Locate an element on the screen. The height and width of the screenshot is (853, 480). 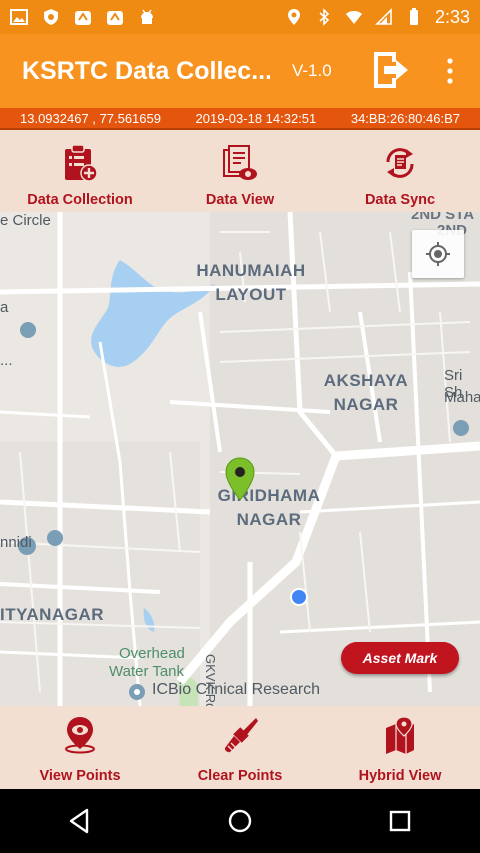
map-label-ityanagar: ITYANAGAR is located at coordinates (52, 614).